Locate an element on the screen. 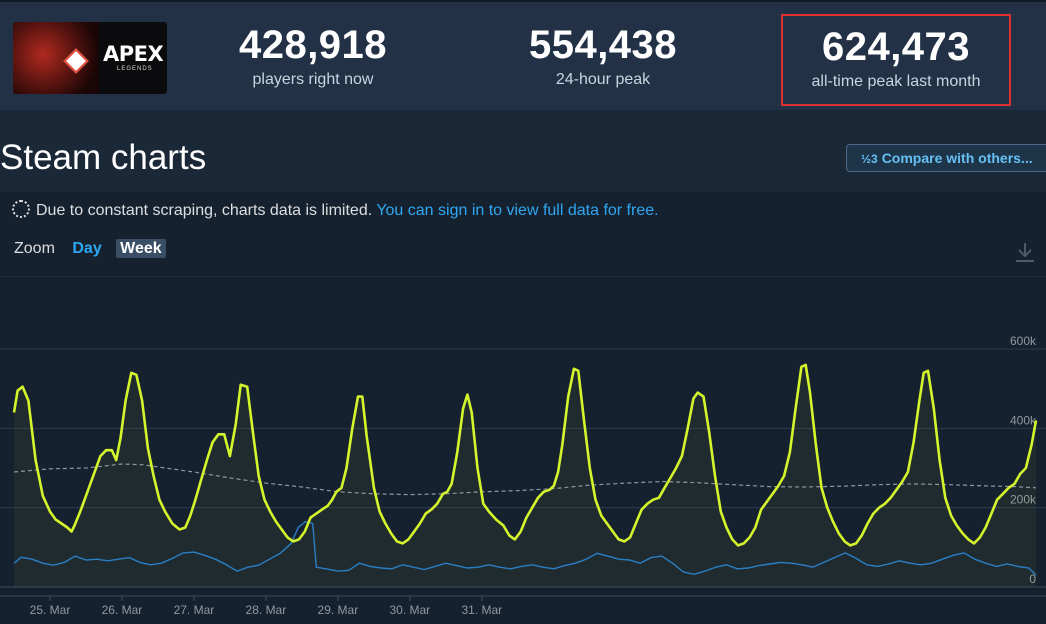  all-time-peak-stat: 624,473 all-time peak last month is located at coordinates (896, 60).